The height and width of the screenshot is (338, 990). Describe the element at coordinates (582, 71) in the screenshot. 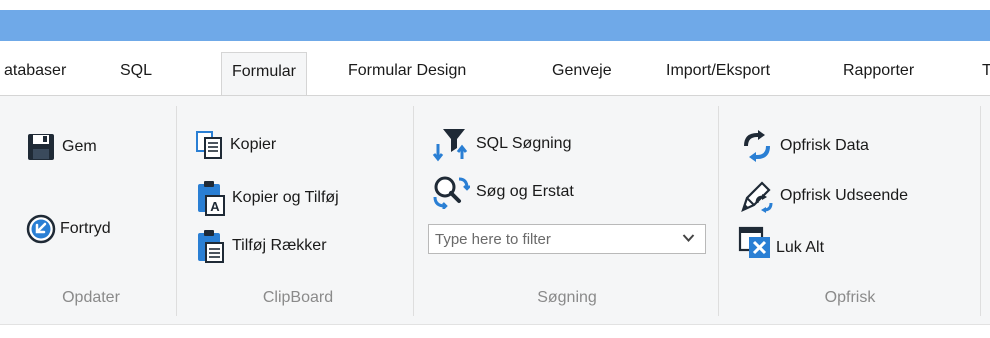

I see `tab-genveje: Genveje` at that location.